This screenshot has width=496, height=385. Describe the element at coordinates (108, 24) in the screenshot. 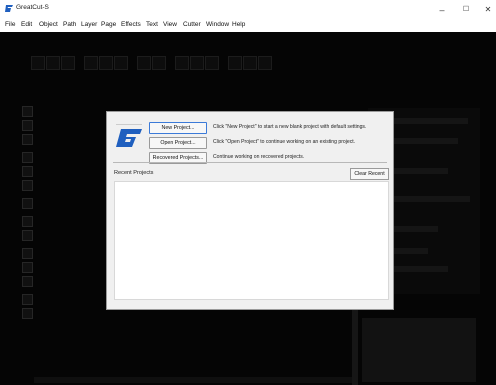

I see `menu-page: Page` at that location.